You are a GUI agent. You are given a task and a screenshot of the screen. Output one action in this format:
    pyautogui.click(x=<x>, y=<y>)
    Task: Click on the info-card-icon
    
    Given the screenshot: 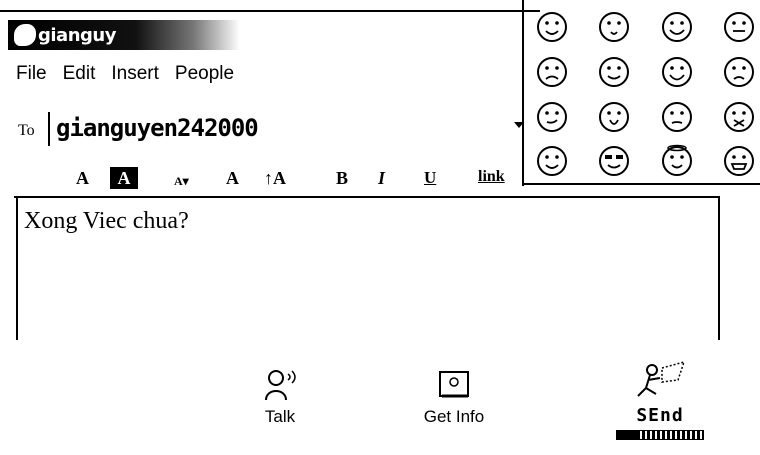 What is the action you would take?
    pyautogui.click(x=454, y=384)
    